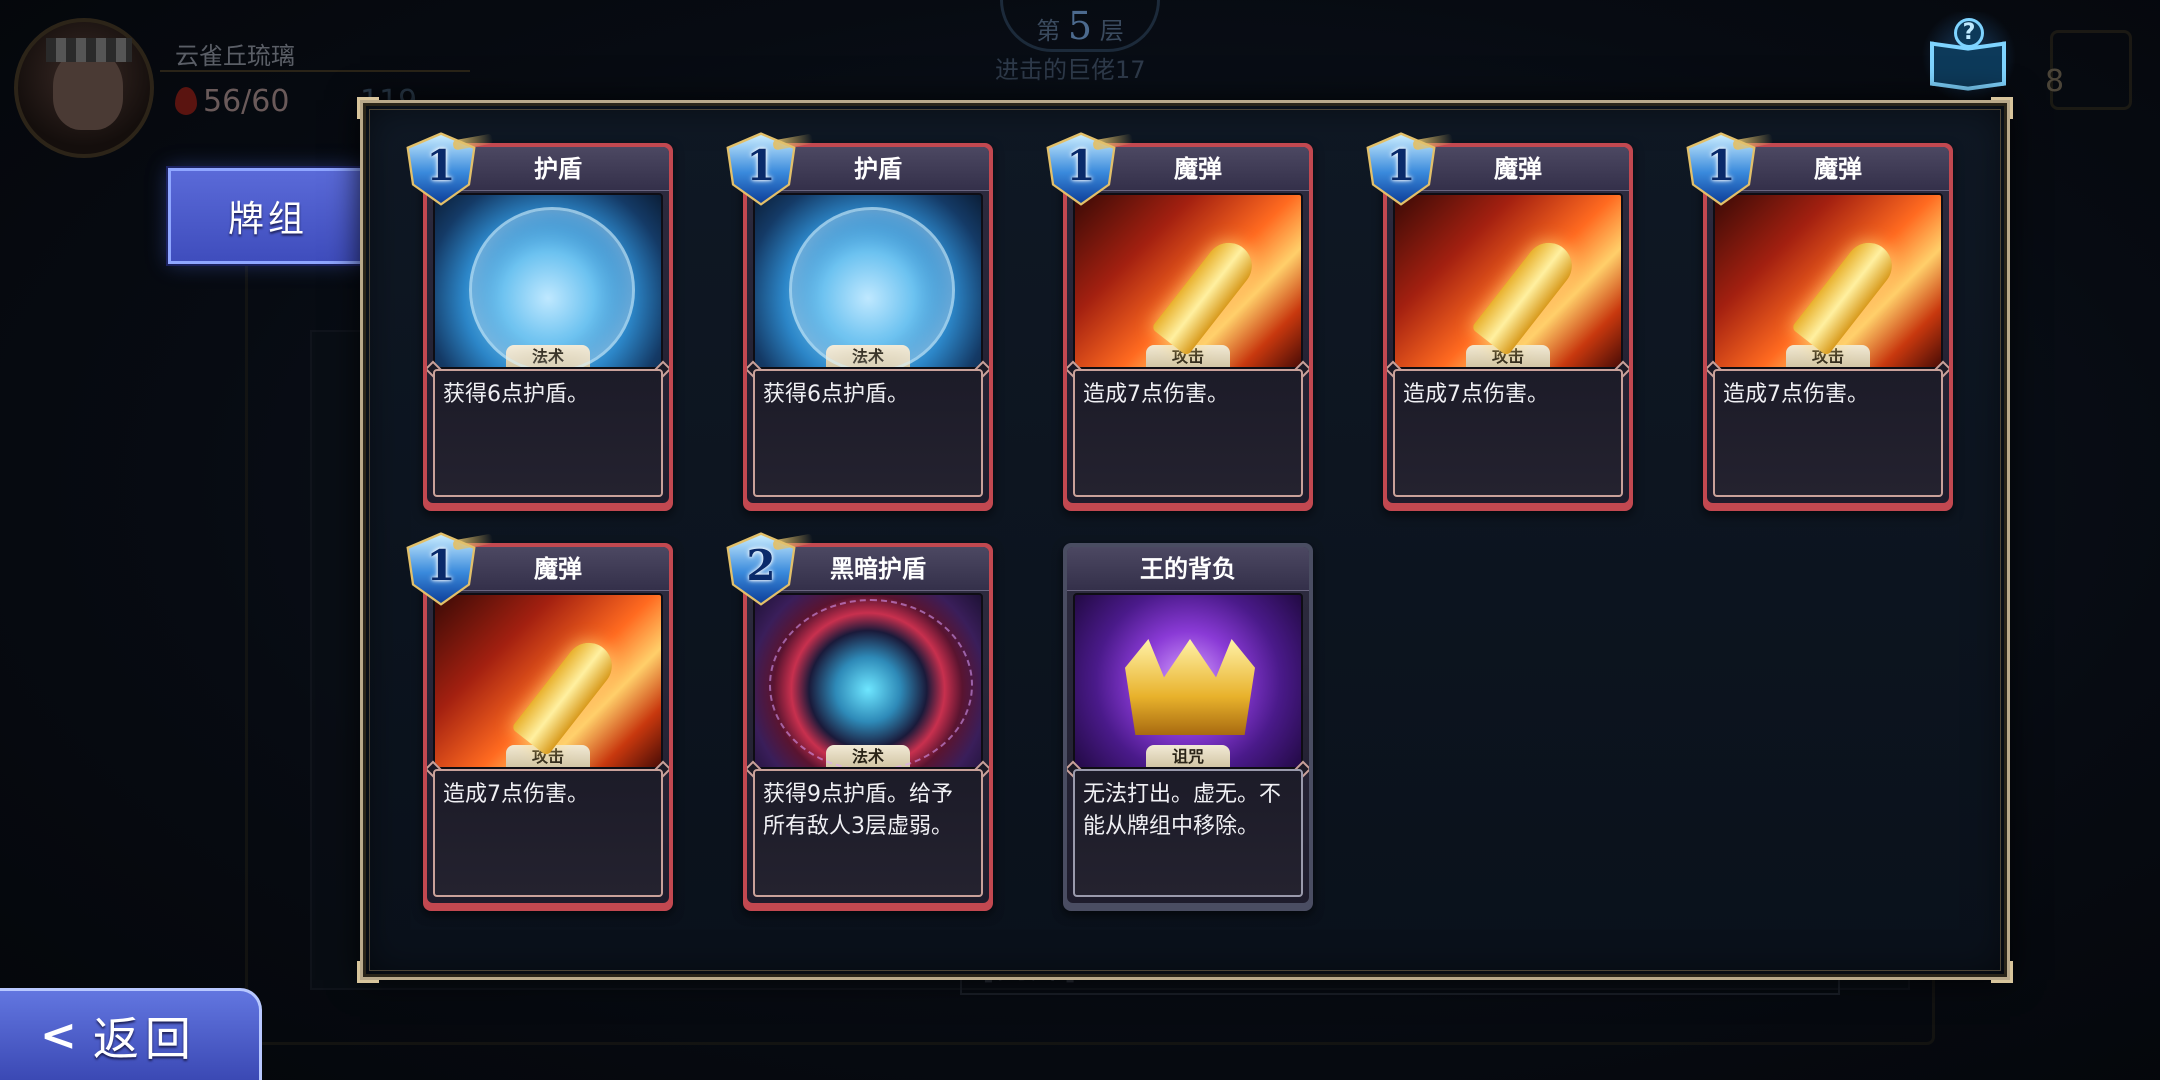 The image size is (2160, 1080). Describe the element at coordinates (58, 1035) in the screenshot. I see `chevron-left-icon: <` at that location.